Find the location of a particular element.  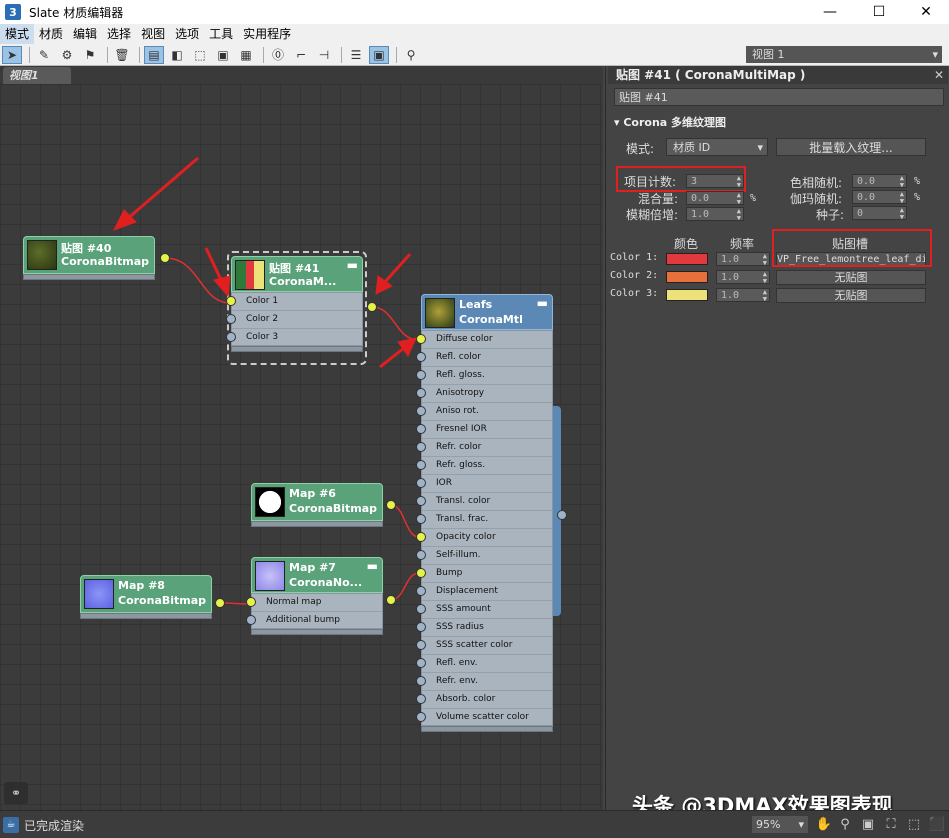

panel-title: 贴图 #41 ( CoronaMultiMap ) is located at coordinates (711, 75).